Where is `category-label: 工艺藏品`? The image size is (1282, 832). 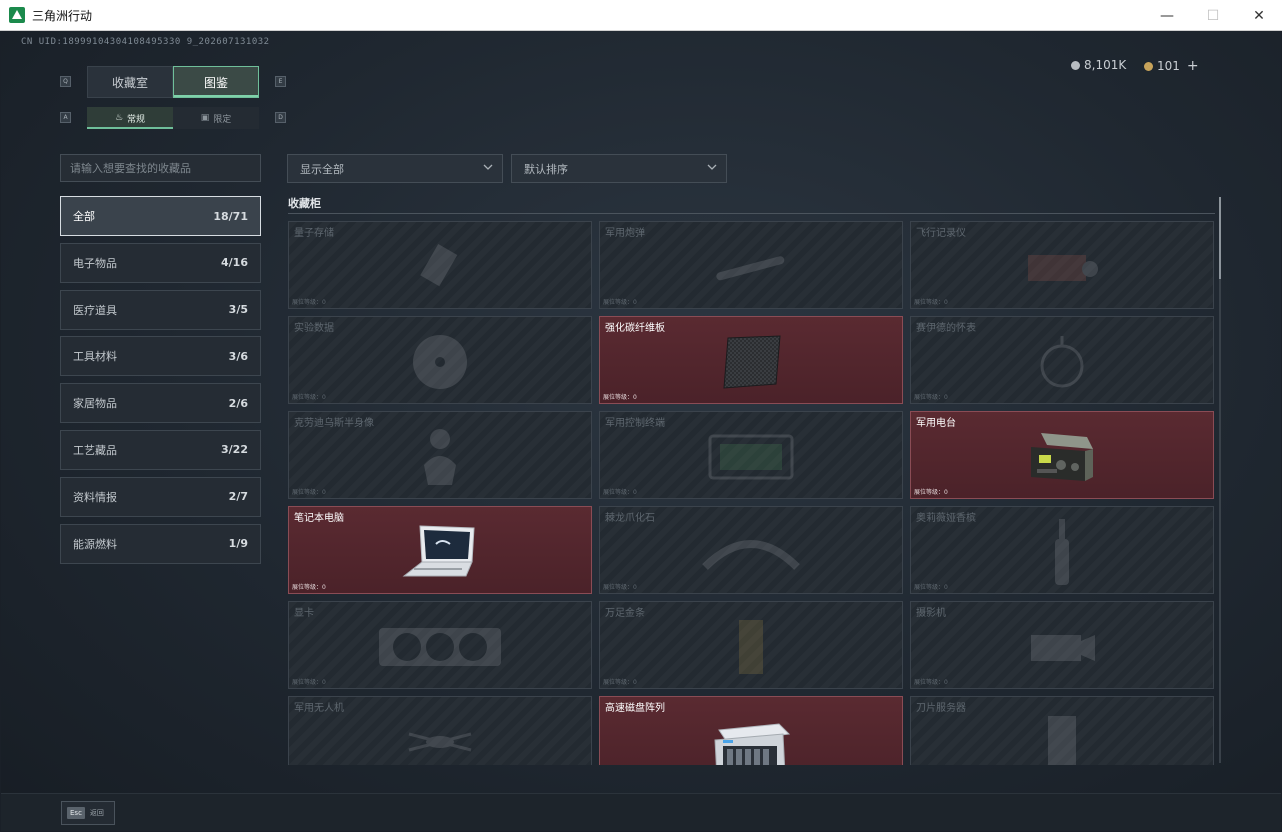 category-label: 工艺藏品 is located at coordinates (95, 450).